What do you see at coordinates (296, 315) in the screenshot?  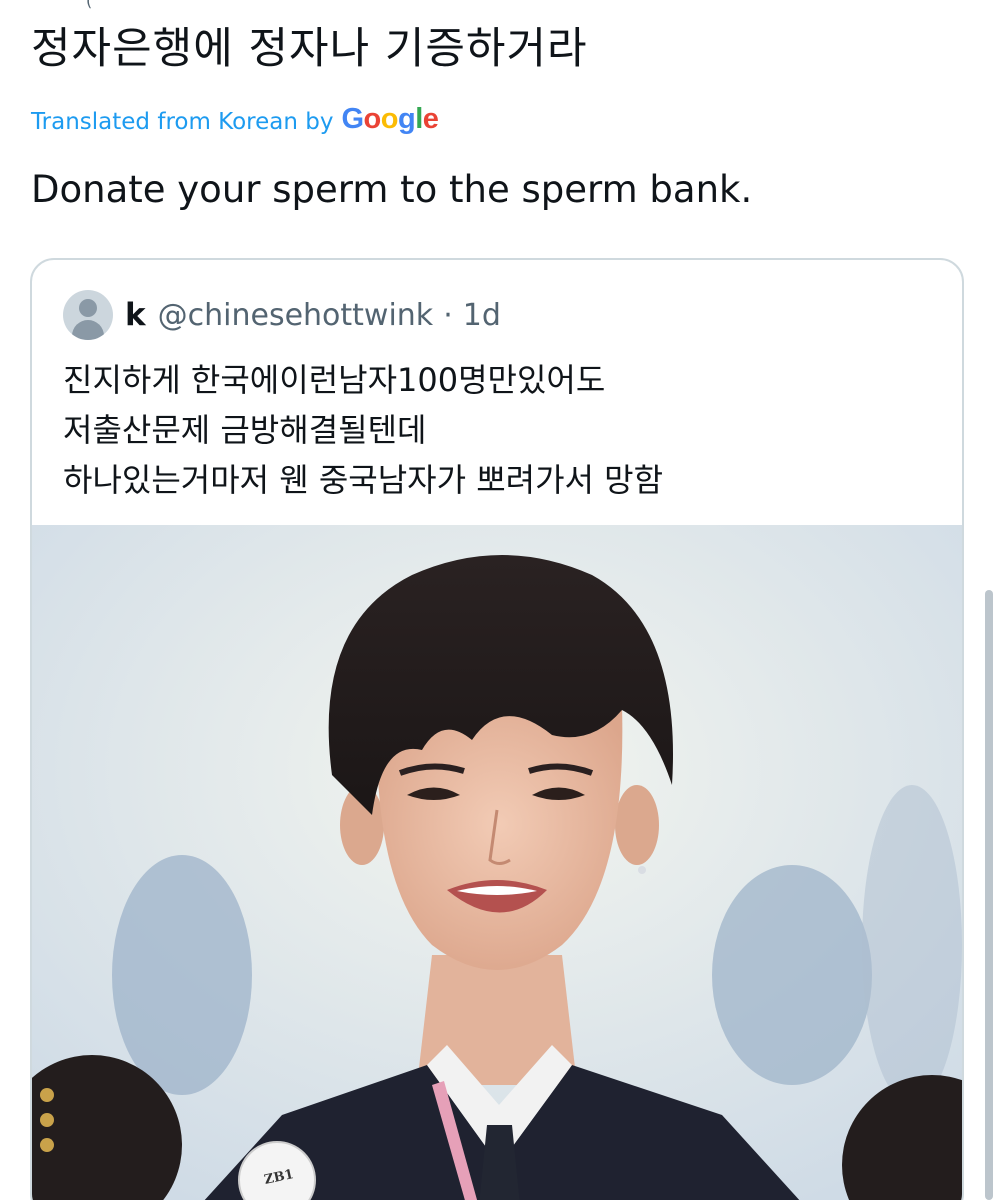 I see `quote-handle: @chinesehottwink` at bounding box center [296, 315].